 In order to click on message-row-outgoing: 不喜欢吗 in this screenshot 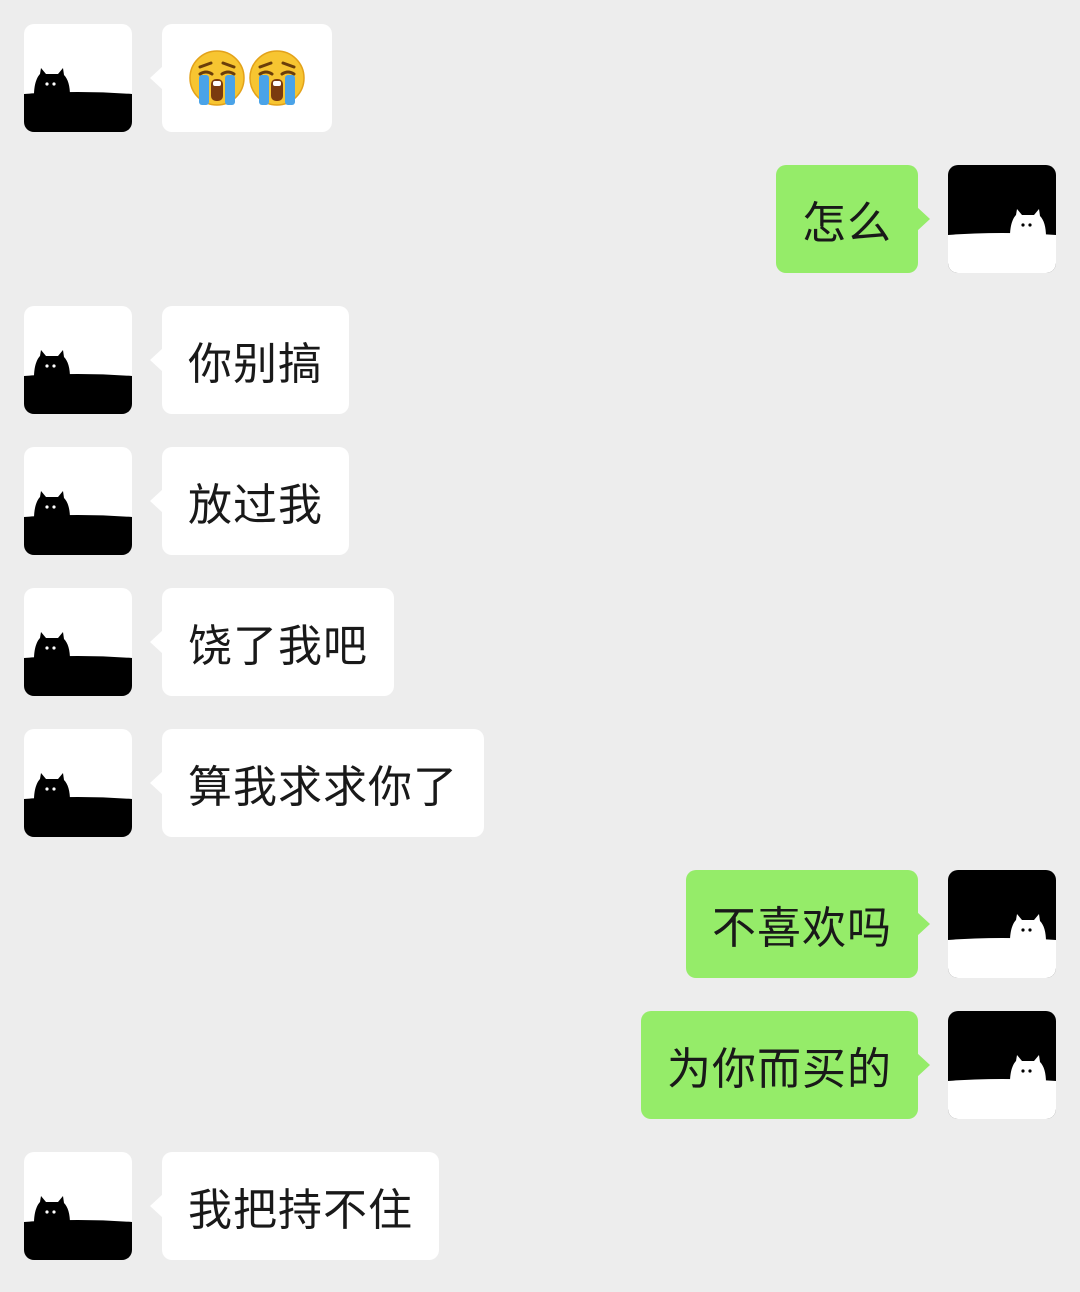, I will do `click(540, 924)`.